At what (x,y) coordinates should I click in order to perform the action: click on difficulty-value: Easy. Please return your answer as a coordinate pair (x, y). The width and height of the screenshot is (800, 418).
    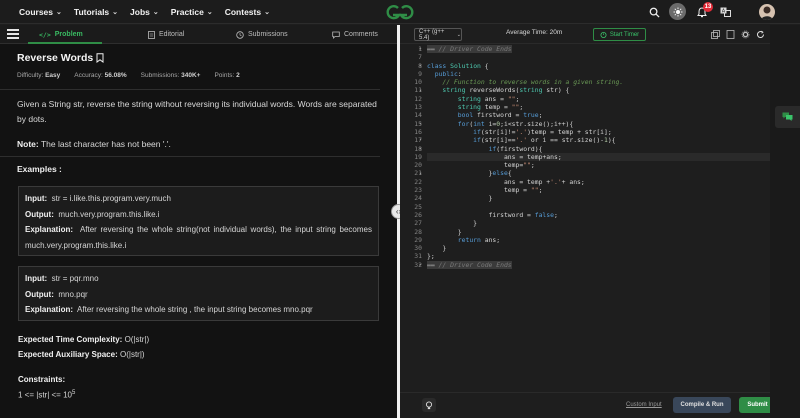
    Looking at the image, I should click on (53, 75).